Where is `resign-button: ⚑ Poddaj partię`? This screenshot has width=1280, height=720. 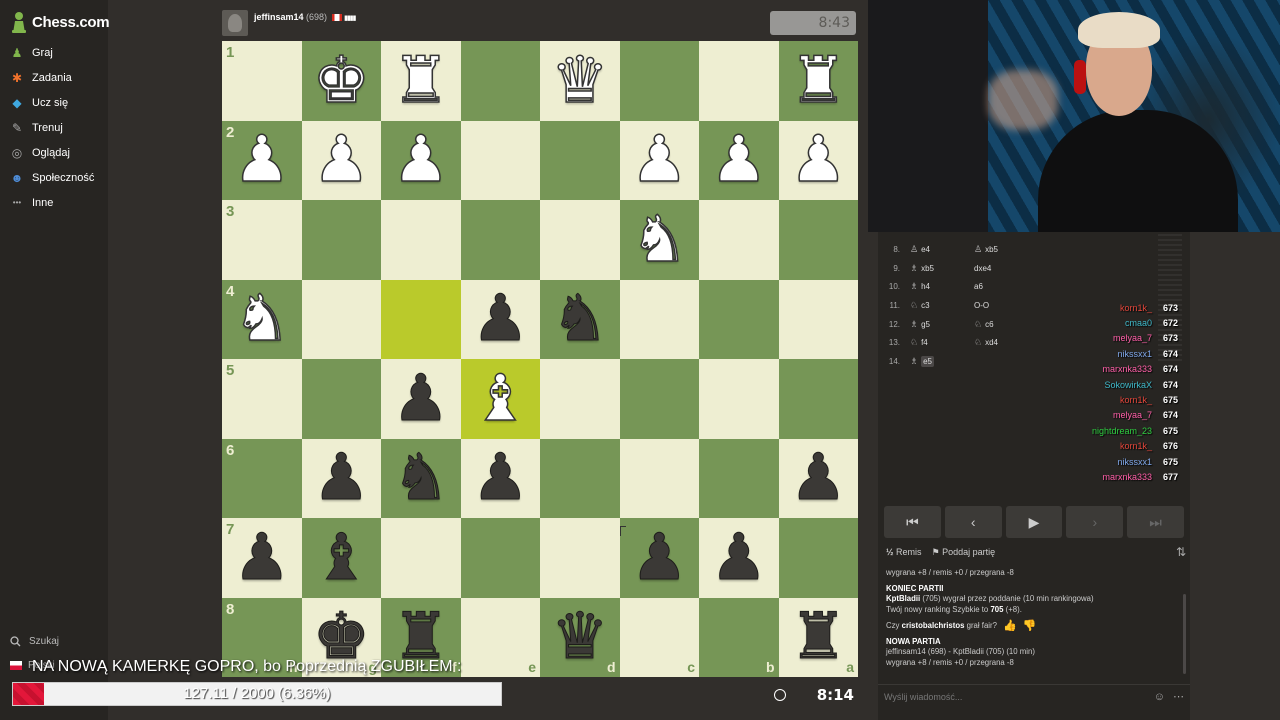
resign-button: ⚑ Poddaj partię is located at coordinates (964, 552).